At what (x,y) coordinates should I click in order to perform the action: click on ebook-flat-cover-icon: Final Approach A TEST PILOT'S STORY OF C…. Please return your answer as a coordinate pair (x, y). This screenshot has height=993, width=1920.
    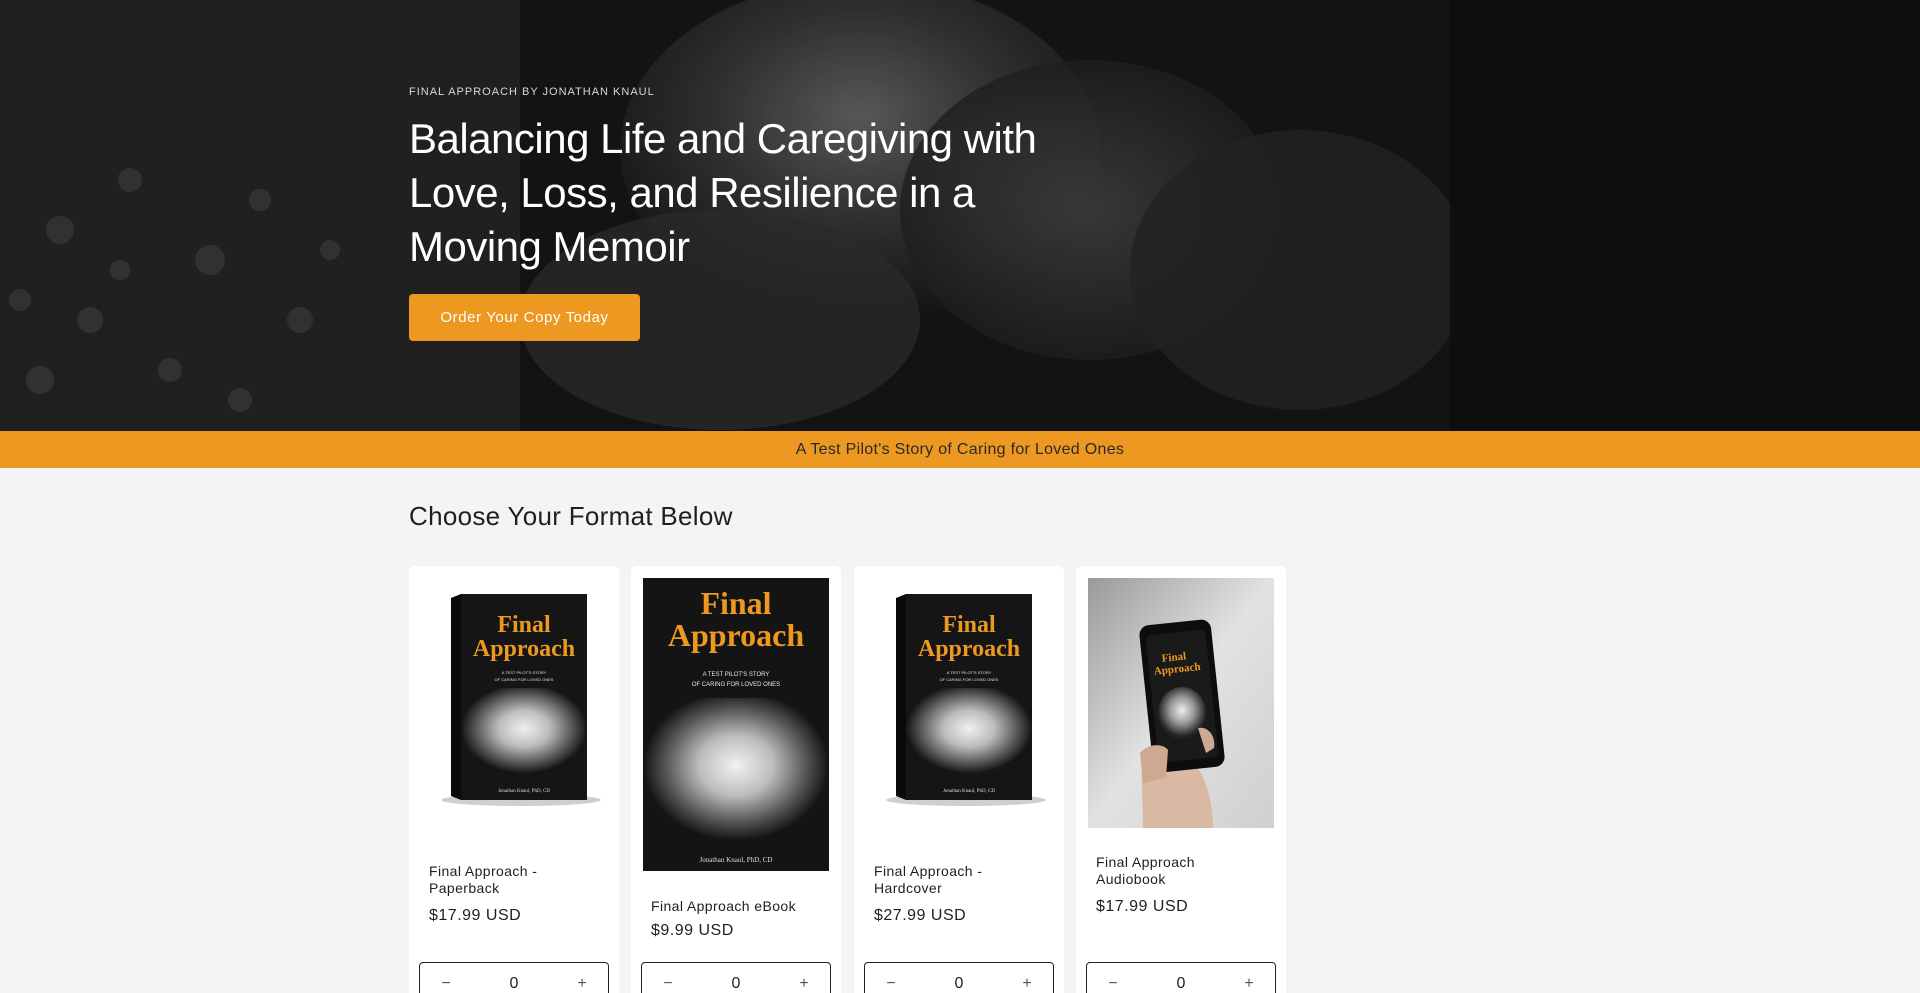
    Looking at the image, I should click on (736, 724).